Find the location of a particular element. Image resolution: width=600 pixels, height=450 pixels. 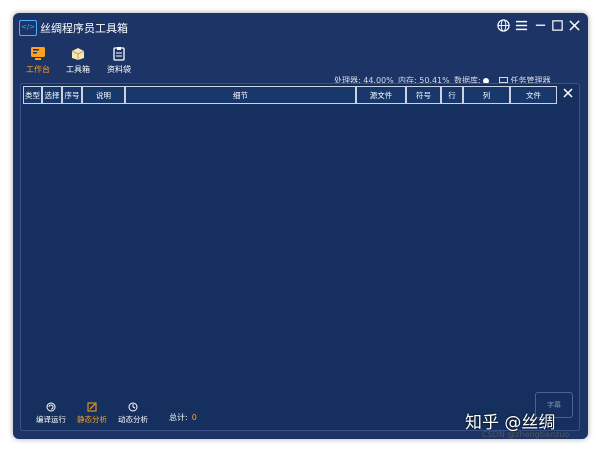

workbench-icon is located at coordinates (38, 53).